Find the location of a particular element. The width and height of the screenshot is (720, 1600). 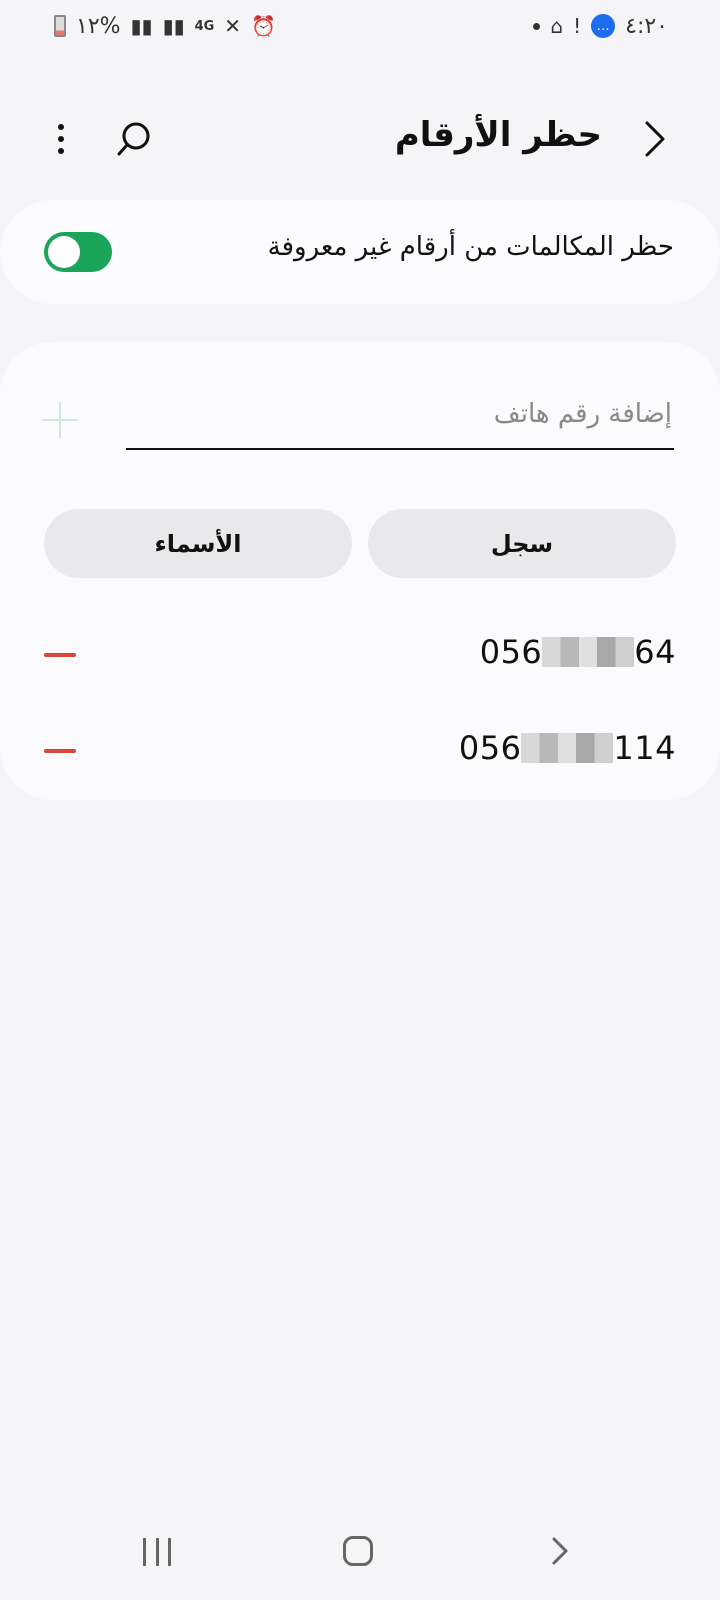

log-button: سجل is located at coordinates (522, 543).